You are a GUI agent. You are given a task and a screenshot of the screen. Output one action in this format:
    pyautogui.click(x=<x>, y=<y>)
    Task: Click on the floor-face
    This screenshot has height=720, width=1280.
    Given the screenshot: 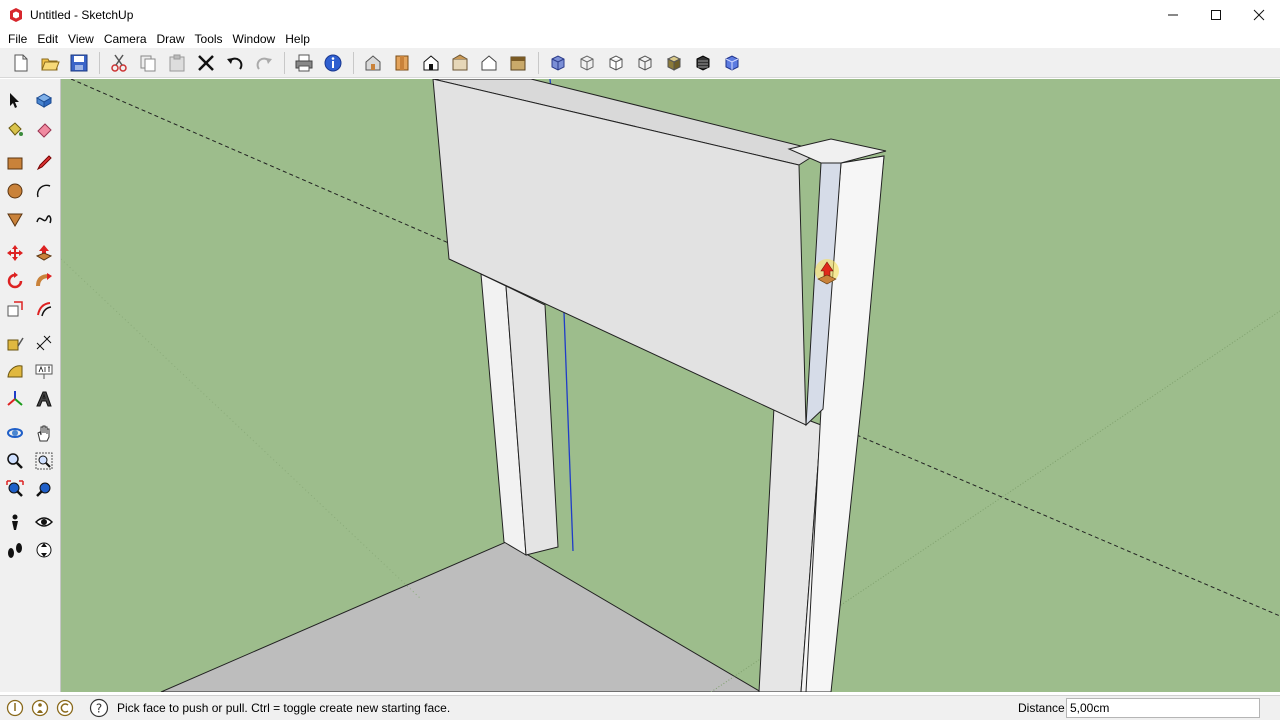 What is the action you would take?
    pyautogui.click(x=461, y=616)
    